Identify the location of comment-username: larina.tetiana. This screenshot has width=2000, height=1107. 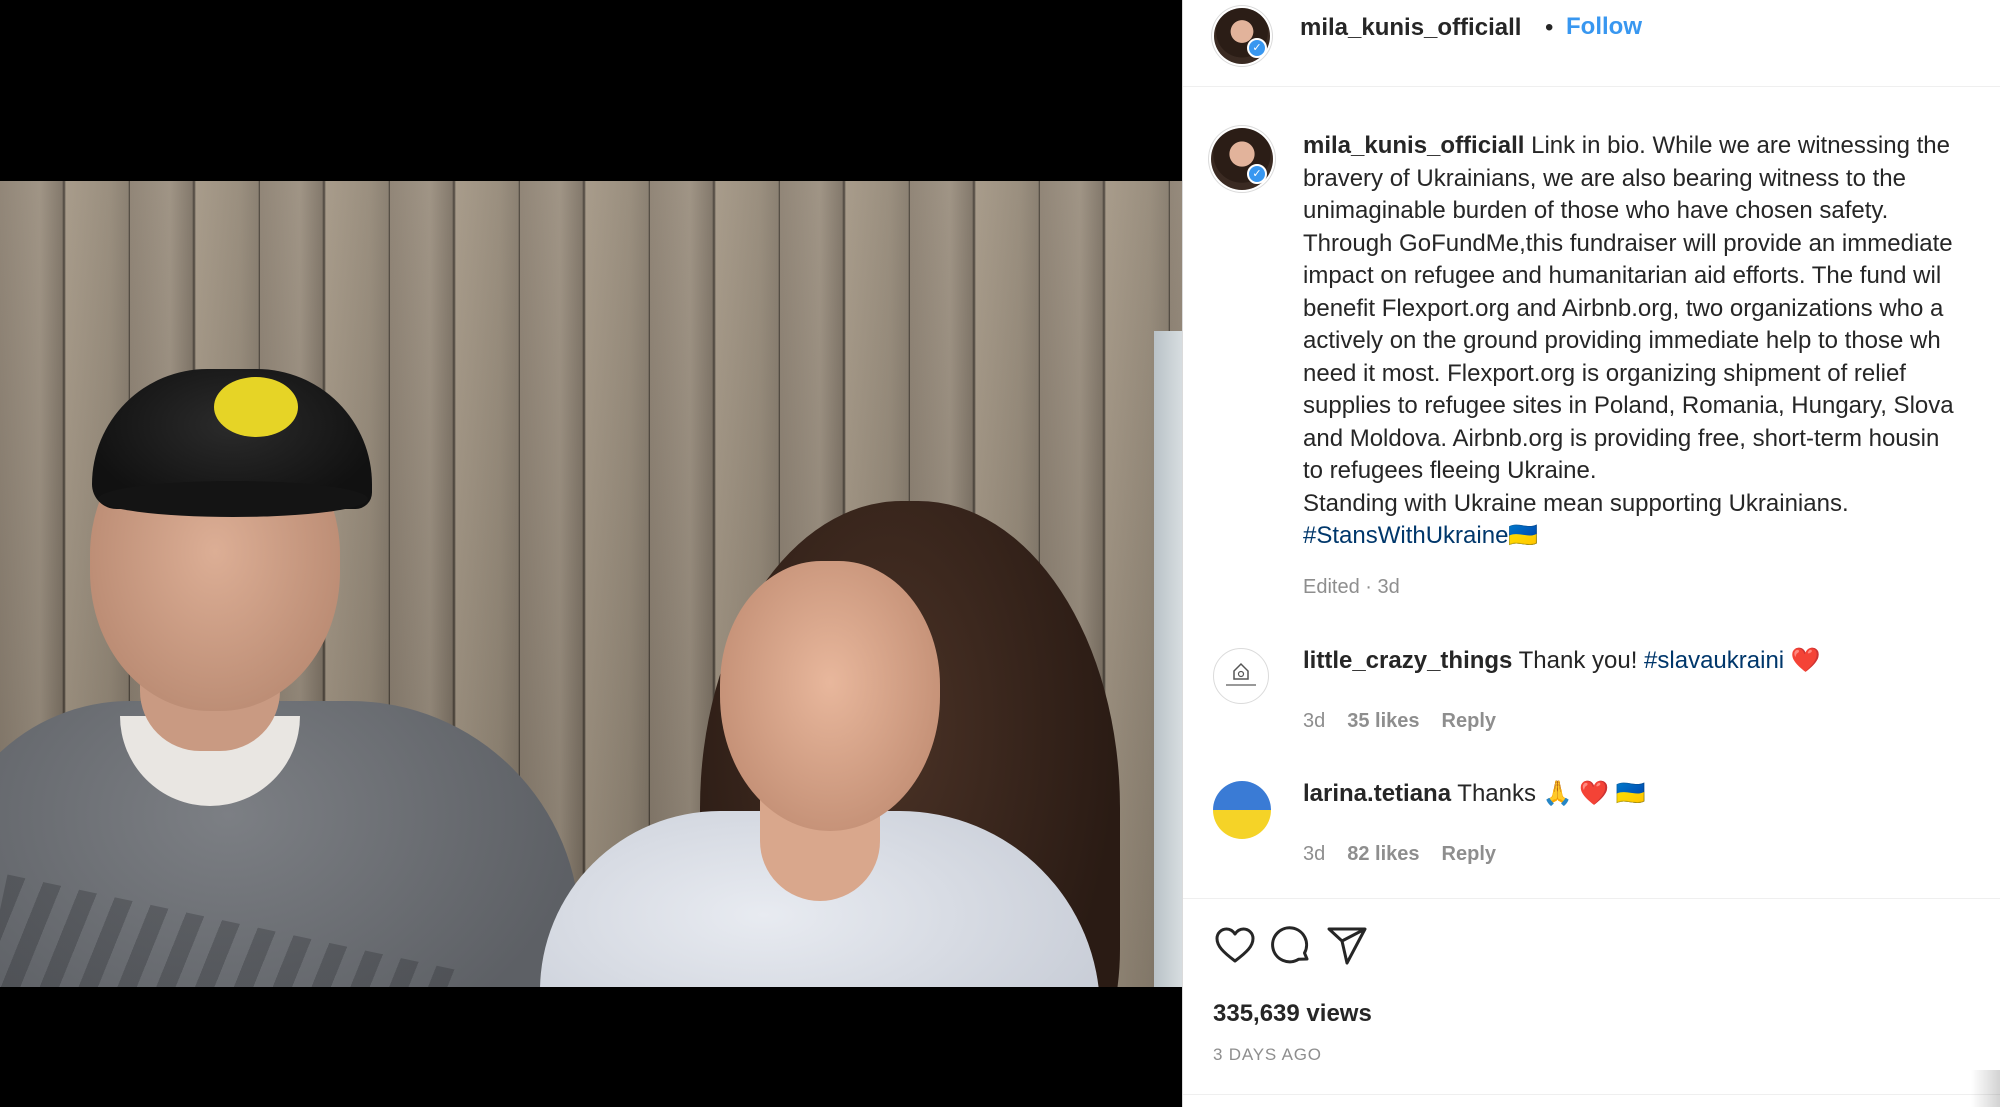
(1377, 793).